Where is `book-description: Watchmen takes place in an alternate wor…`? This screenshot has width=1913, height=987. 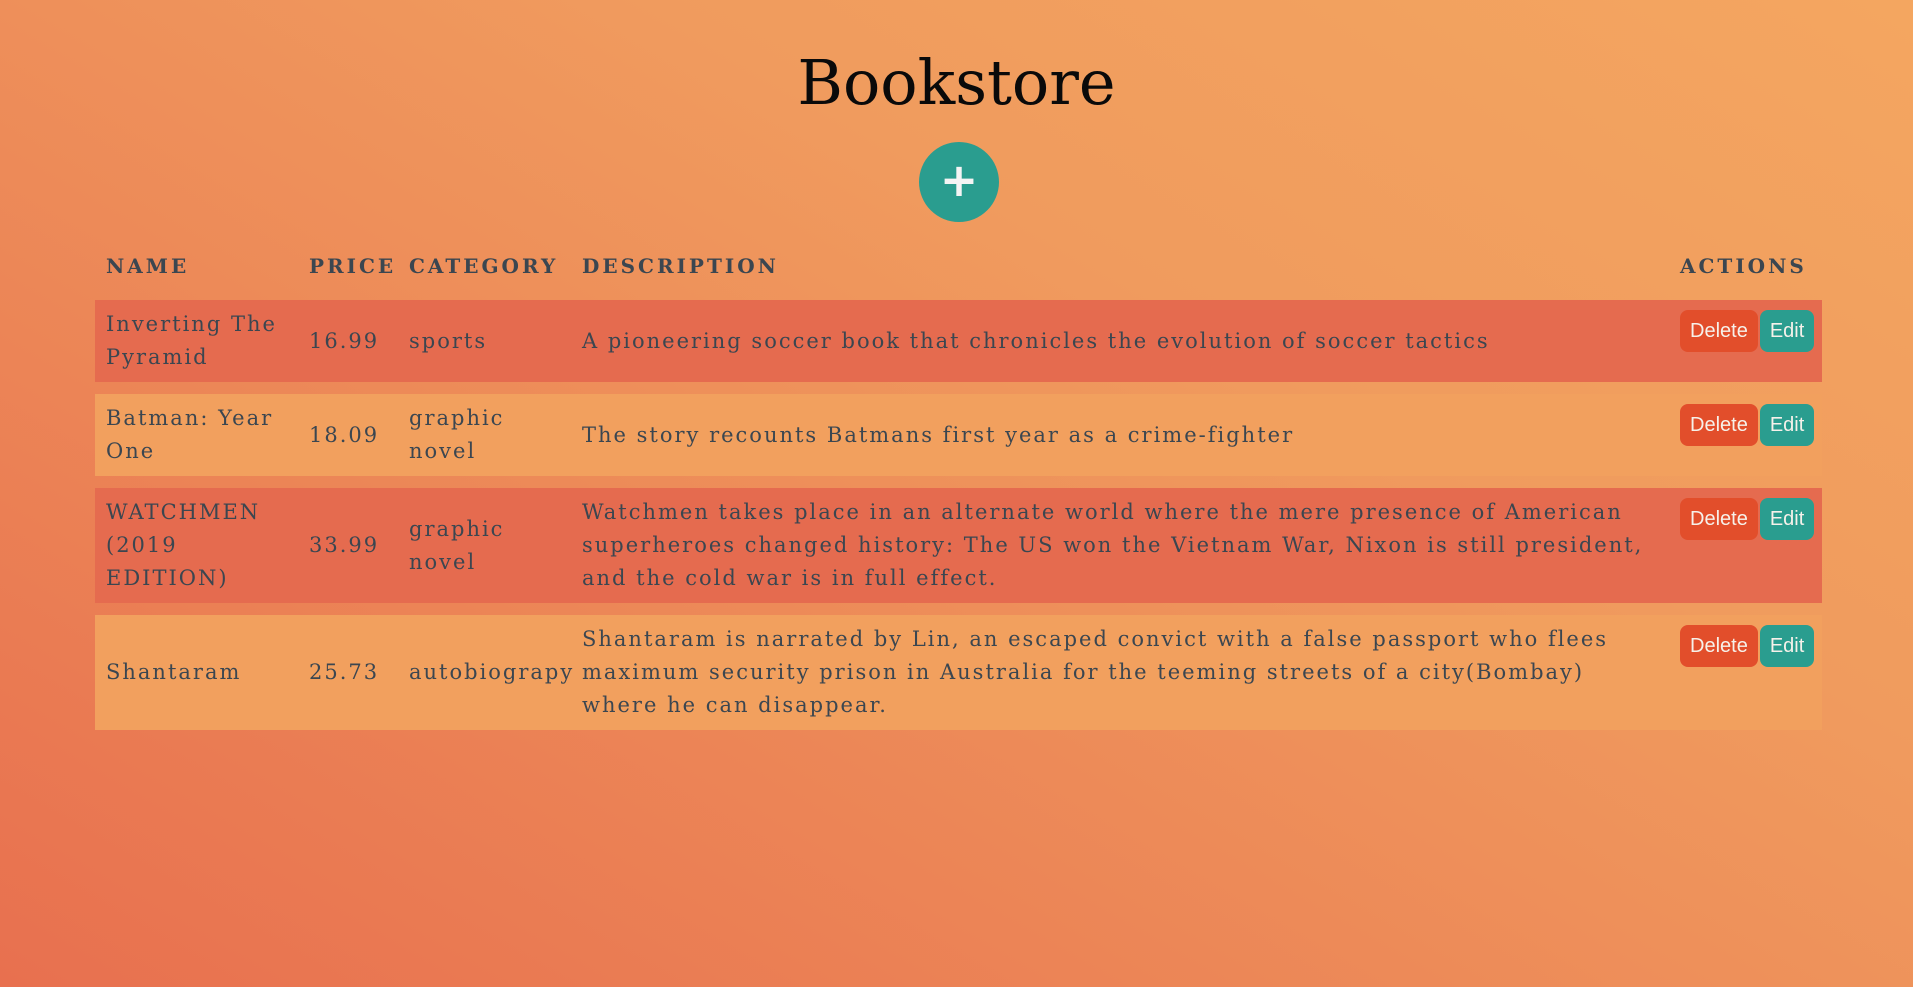 book-description: Watchmen takes place in an alternate wor… is located at coordinates (1120, 545).